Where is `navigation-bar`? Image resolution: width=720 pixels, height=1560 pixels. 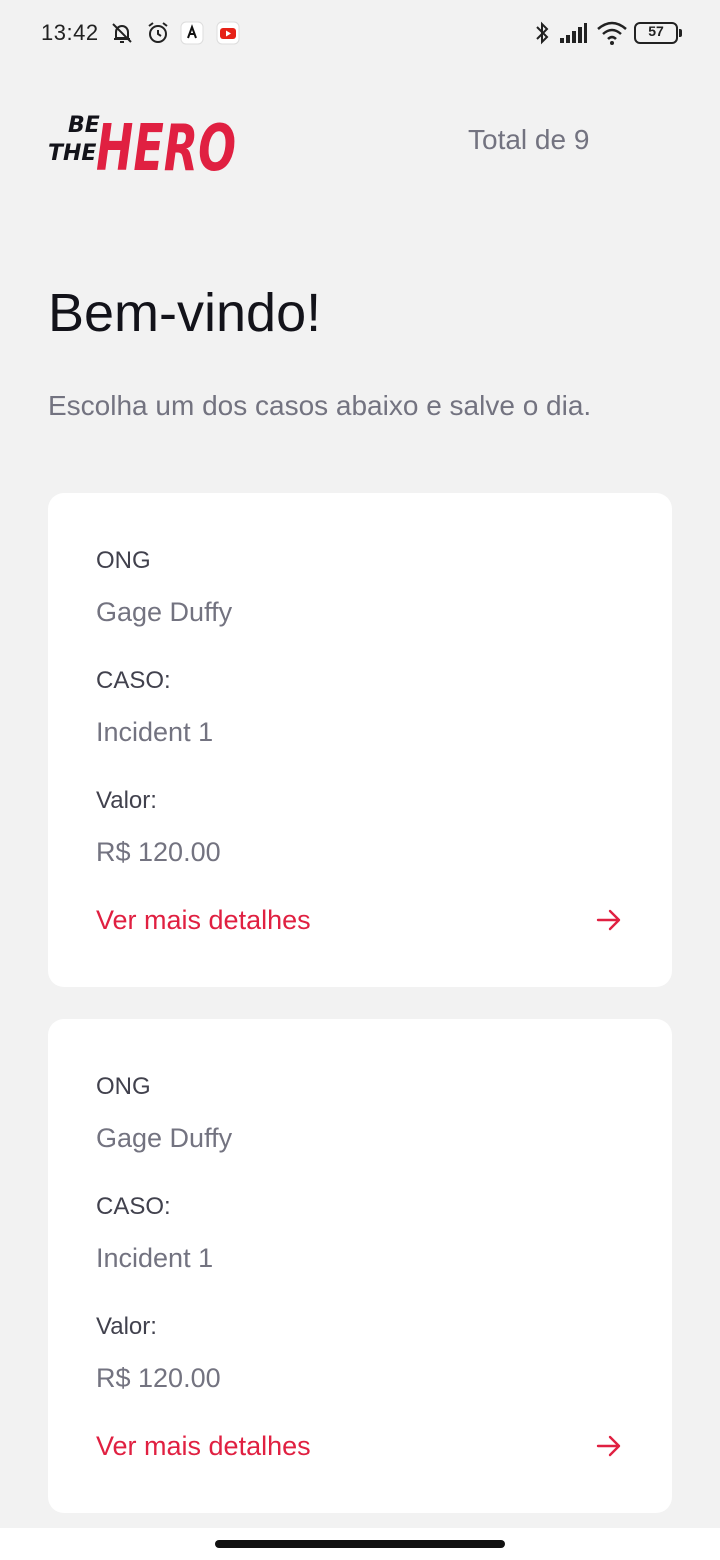
navigation-bar is located at coordinates (360, 1544).